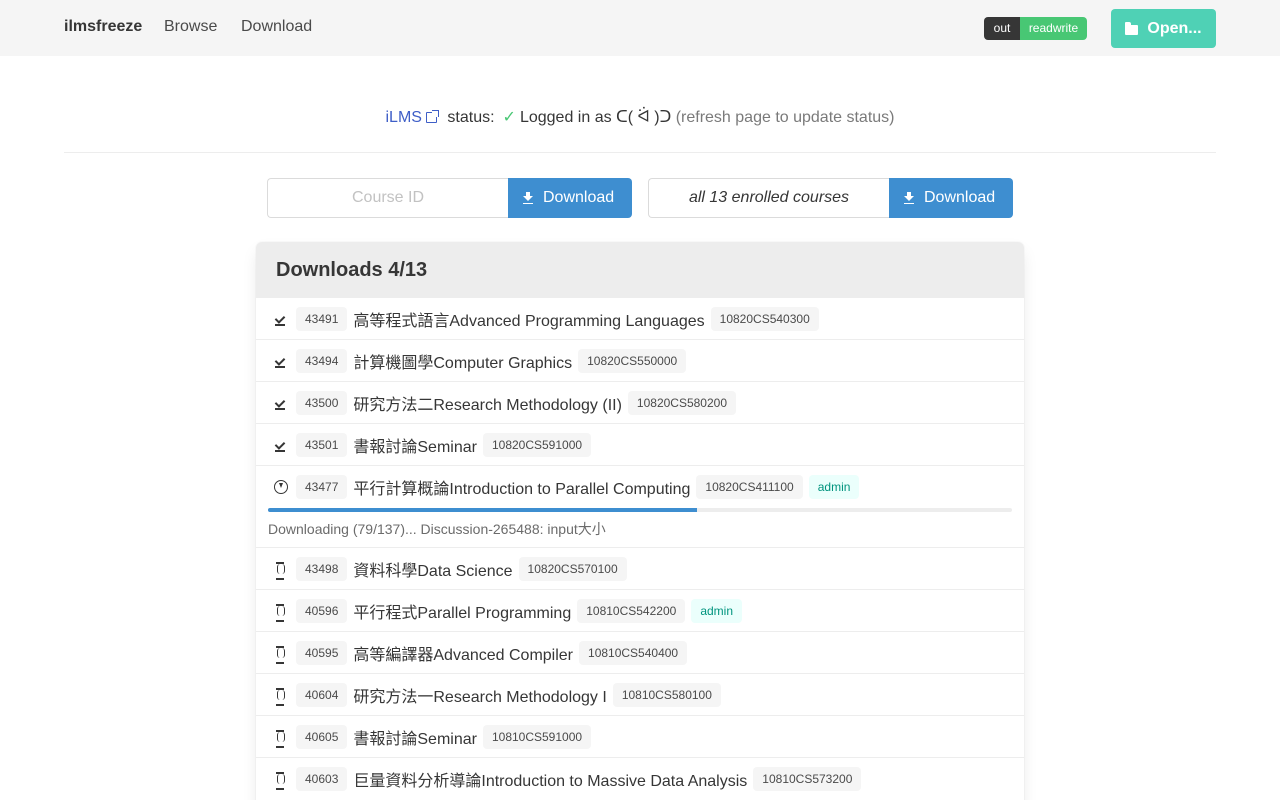 This screenshot has height=800, width=1280. Describe the element at coordinates (807, 778) in the screenshot. I see `course-code-tag: 10810CS573200` at that location.